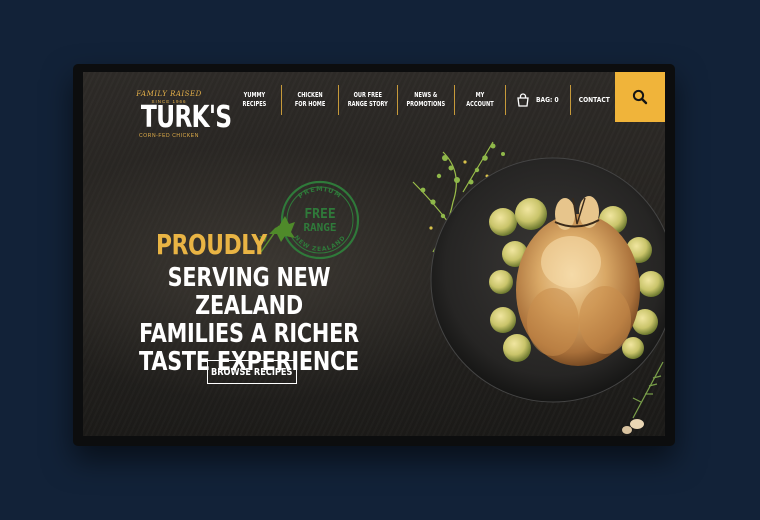 The width and height of the screenshot is (760, 520). What do you see at coordinates (211, 244) in the screenshot?
I see `hero-proudly: PROUDLY` at bounding box center [211, 244].